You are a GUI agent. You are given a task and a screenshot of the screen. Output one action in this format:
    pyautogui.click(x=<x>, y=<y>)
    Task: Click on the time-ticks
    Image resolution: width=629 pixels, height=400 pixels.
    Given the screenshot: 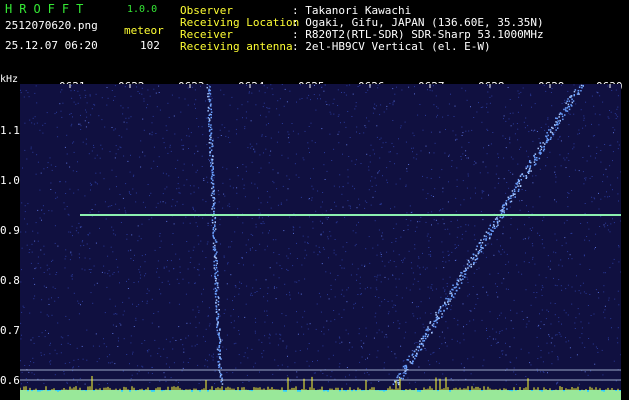 What is the action you would take?
    pyautogui.click(x=340, y=86)
    